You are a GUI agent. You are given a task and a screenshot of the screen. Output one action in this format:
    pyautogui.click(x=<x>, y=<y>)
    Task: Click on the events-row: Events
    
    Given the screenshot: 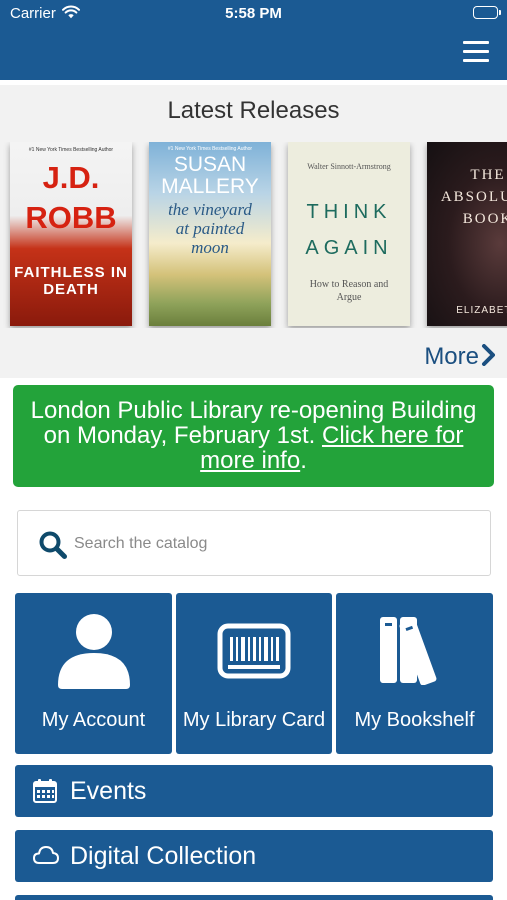 What is the action you would take?
    pyautogui.click(x=254, y=791)
    